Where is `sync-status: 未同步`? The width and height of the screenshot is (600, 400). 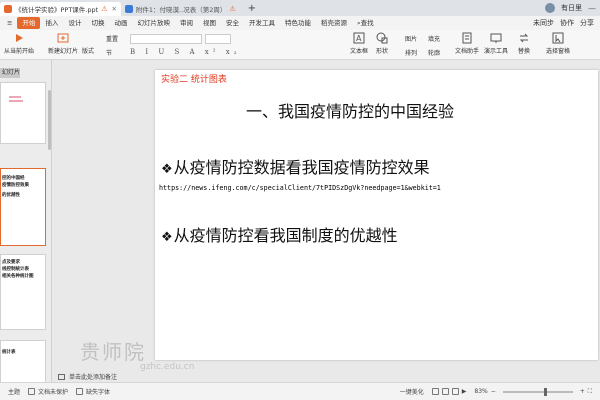
sync-status: 未同步 is located at coordinates (543, 23).